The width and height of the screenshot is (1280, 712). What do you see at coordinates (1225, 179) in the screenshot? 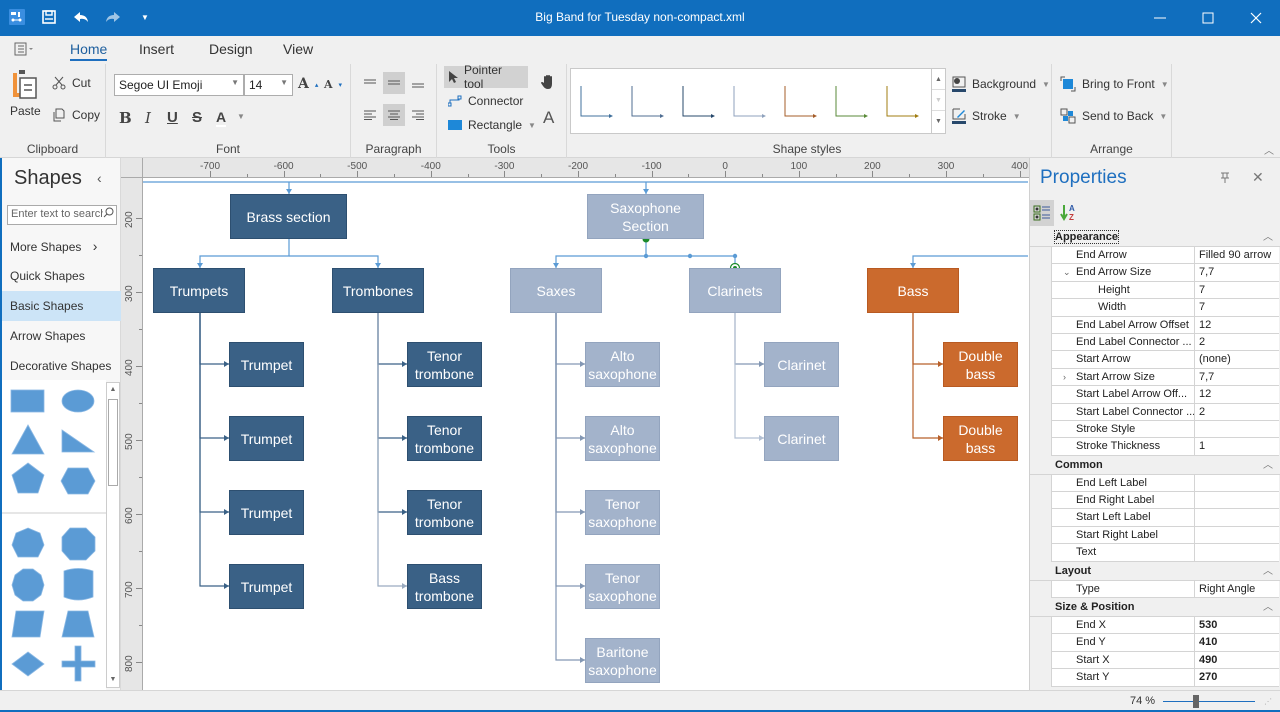
I see `pin-icon` at bounding box center [1225, 179].